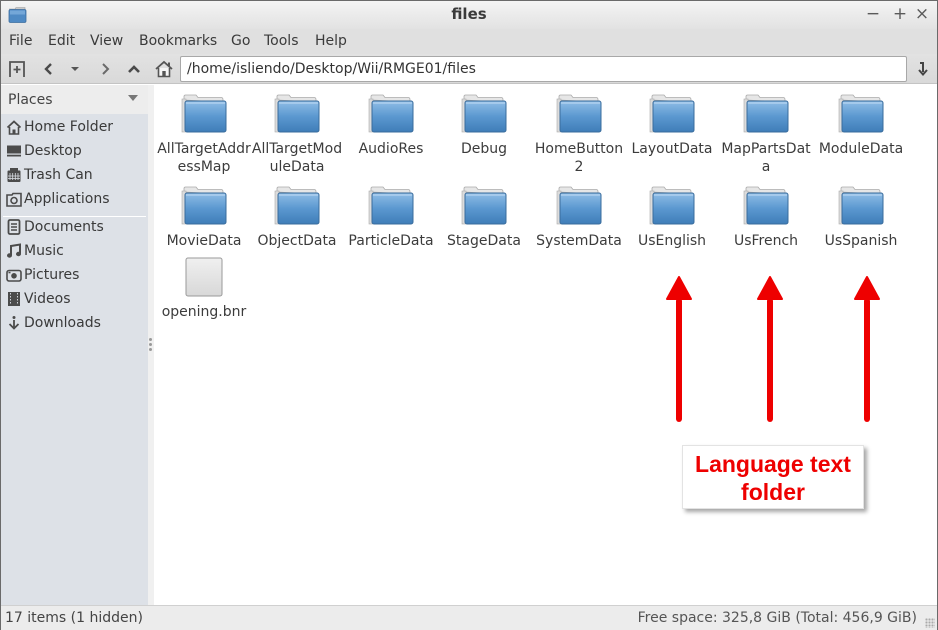 This screenshot has height=630, width=938. Describe the element at coordinates (14, 251) in the screenshot. I see `music-icon` at that location.